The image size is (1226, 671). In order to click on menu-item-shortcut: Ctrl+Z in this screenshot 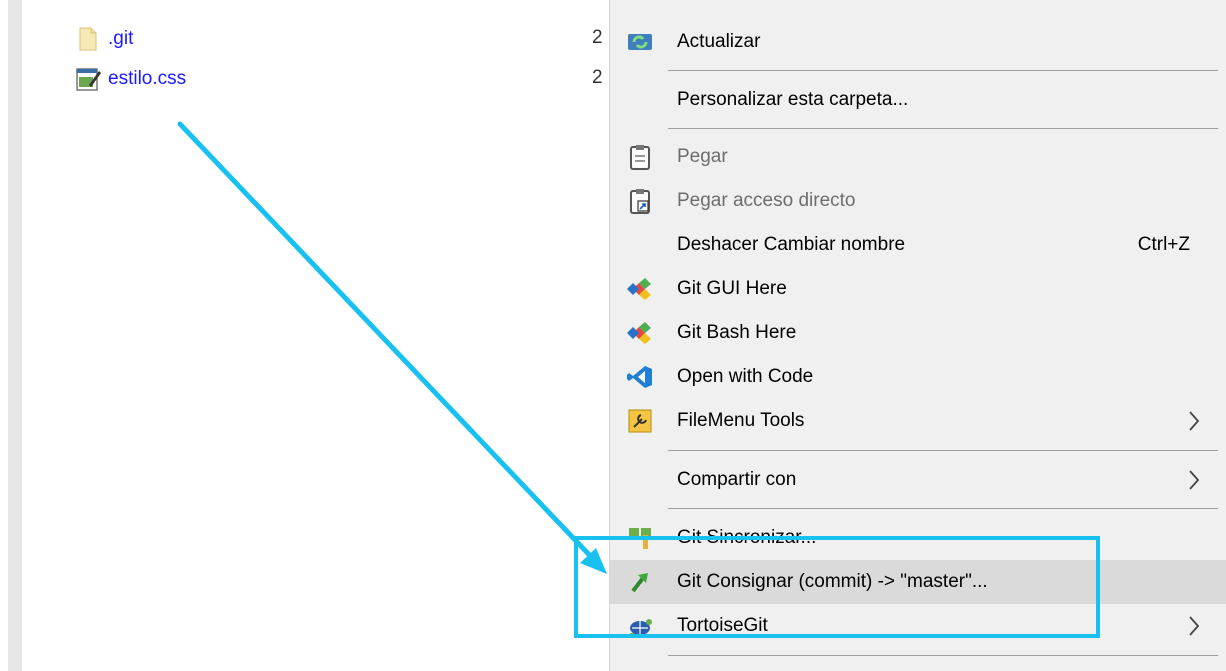, I will do `click(1163, 244)`.